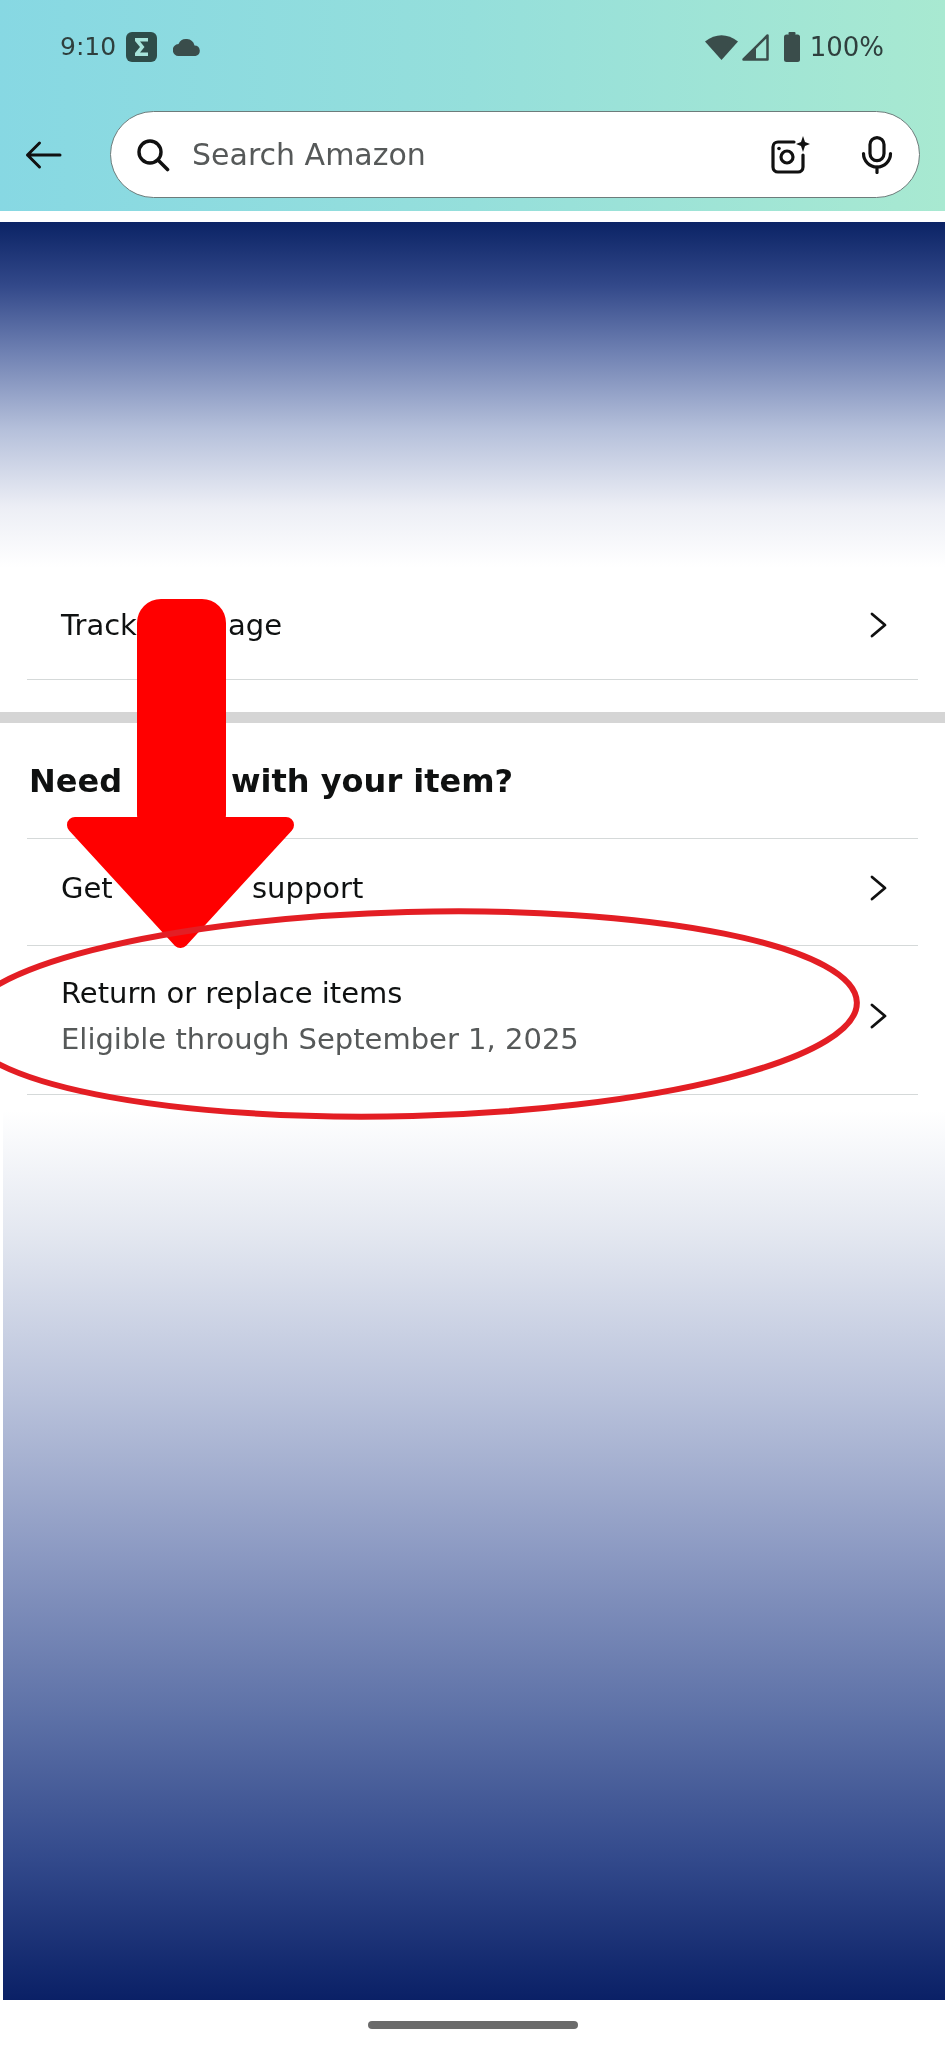 The height and width of the screenshot is (2048, 945). What do you see at coordinates (99, 624) in the screenshot?
I see `menu-item-label: Track` at bounding box center [99, 624].